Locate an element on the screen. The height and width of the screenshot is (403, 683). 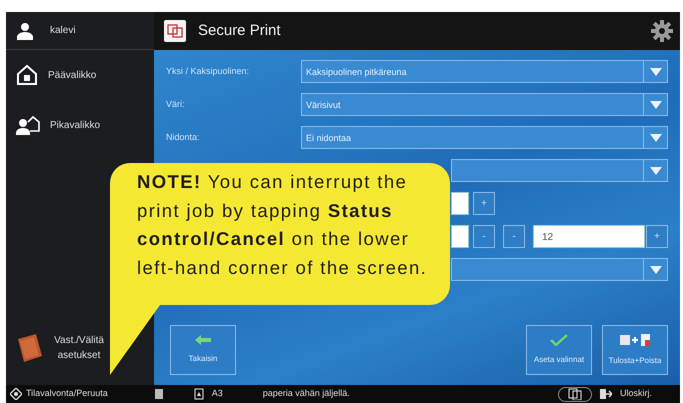
logout-icon is located at coordinates (606, 394).